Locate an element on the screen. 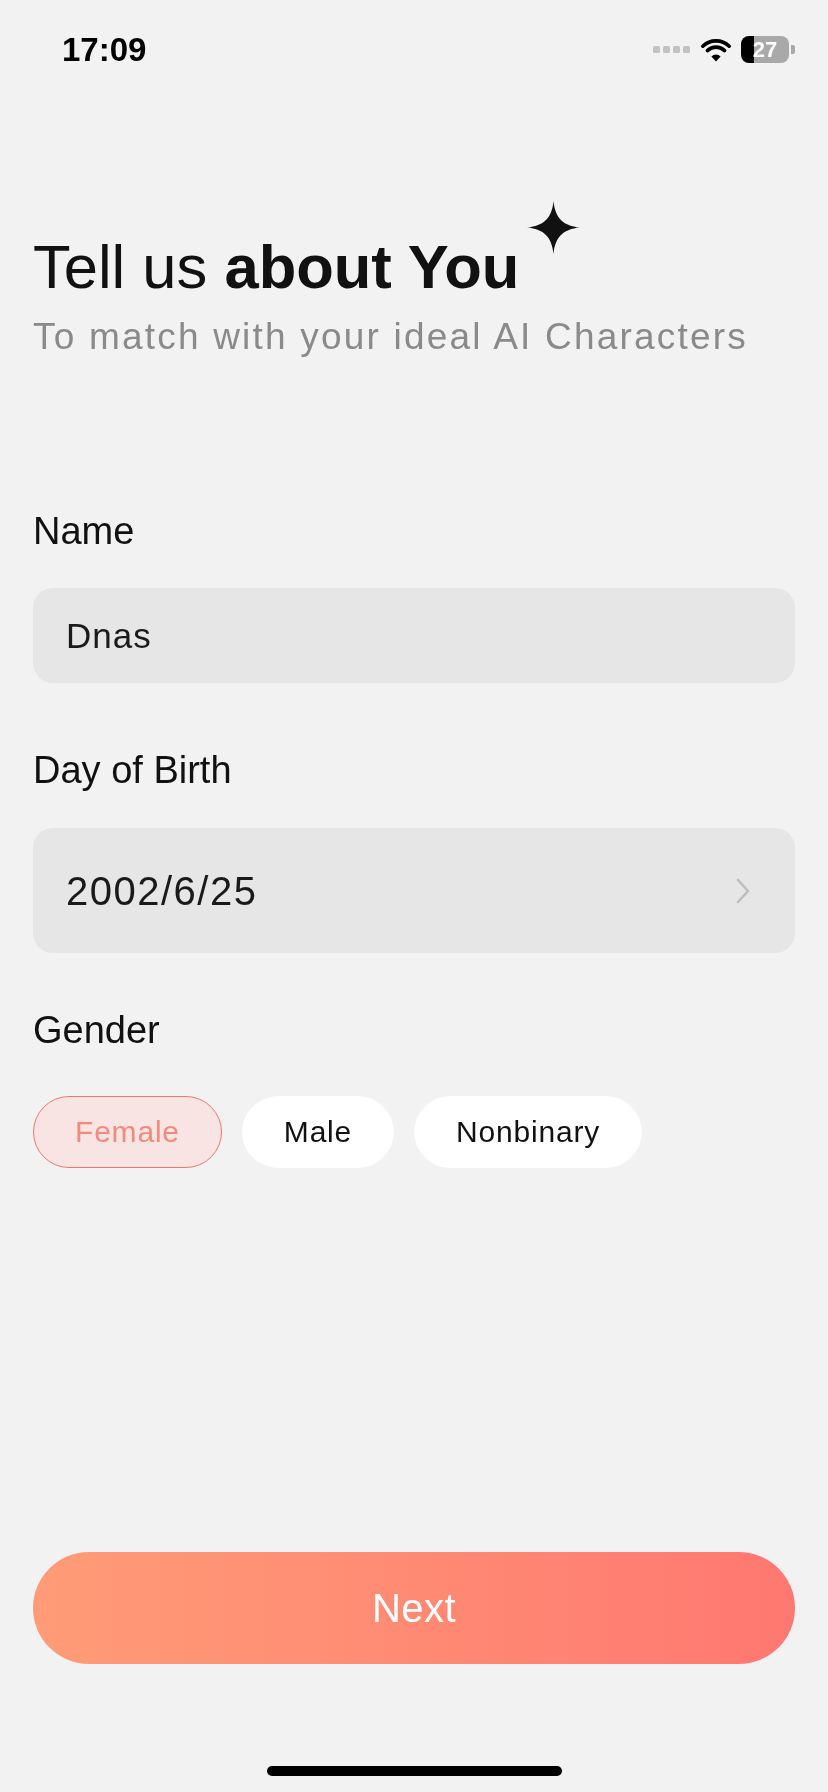  field-label: Gender is located at coordinates (97, 1030).